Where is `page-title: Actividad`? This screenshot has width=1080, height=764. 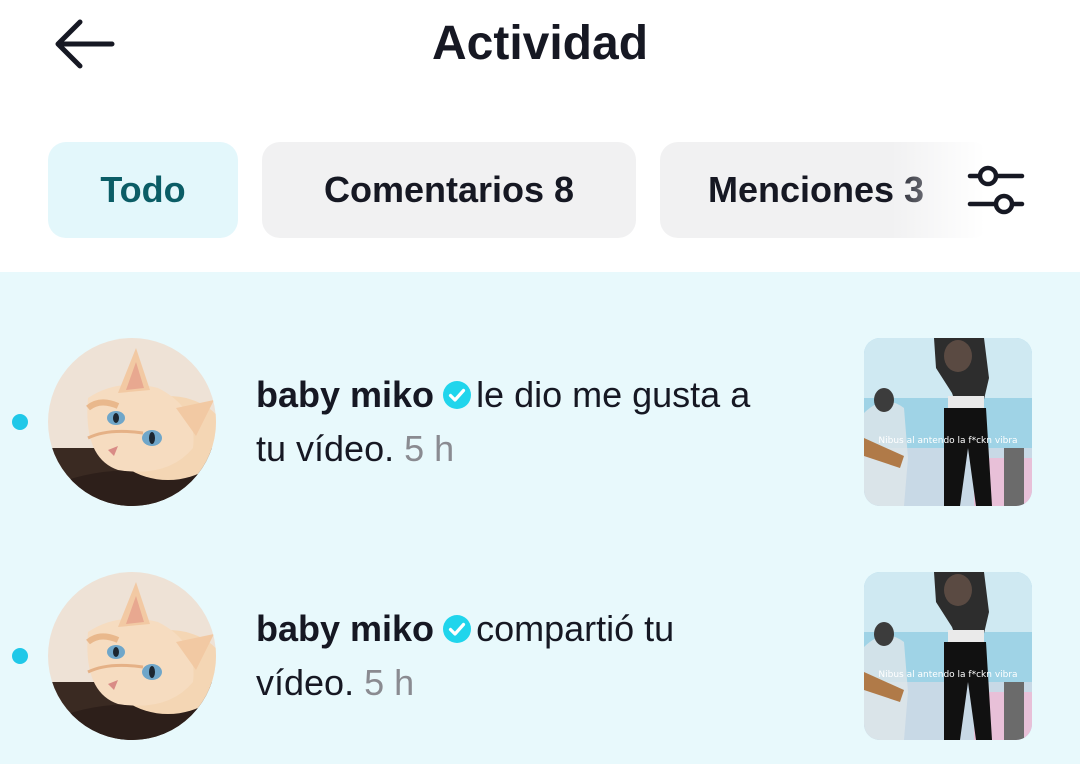 page-title: Actividad is located at coordinates (540, 43).